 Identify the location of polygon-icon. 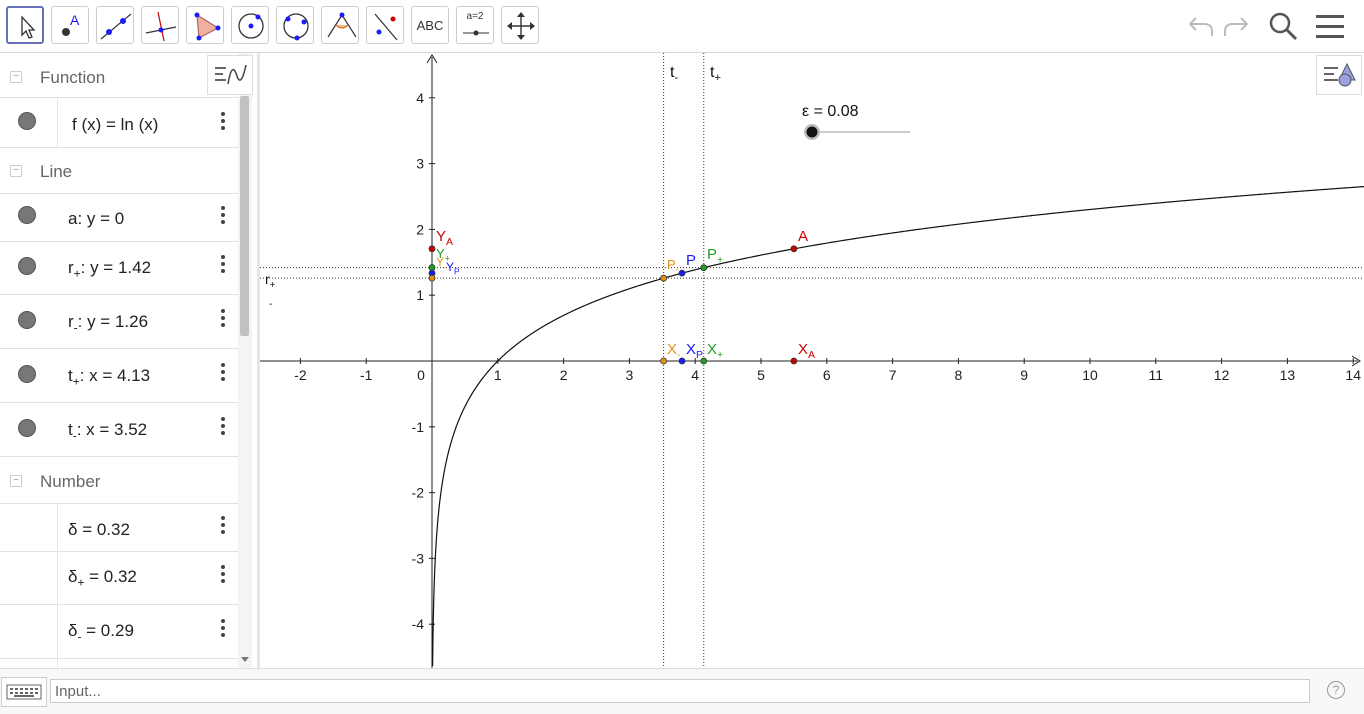
(207, 26).